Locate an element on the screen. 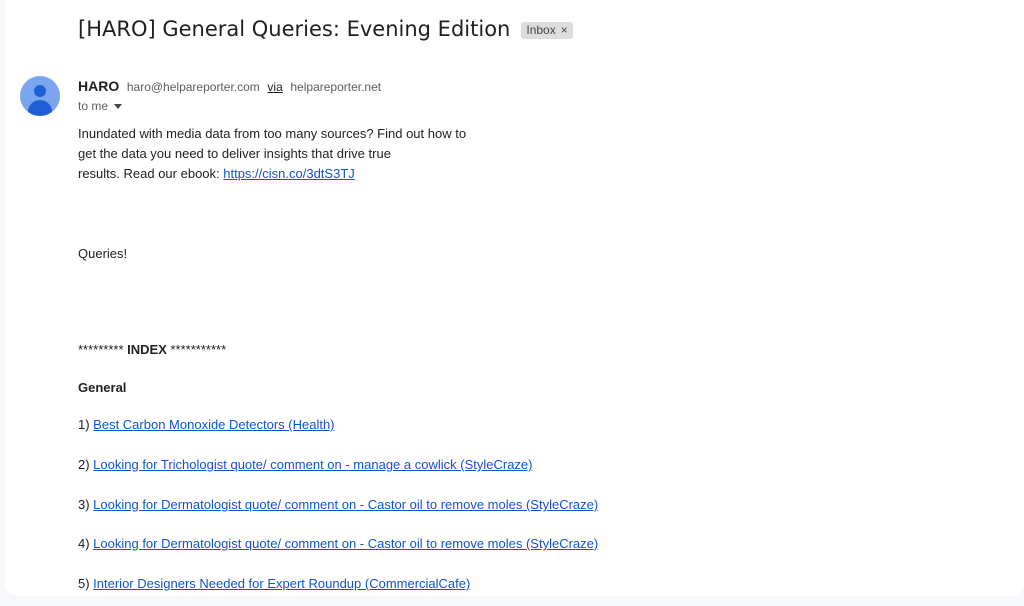 The image size is (1024, 606). list-item-number: 4) is located at coordinates (86, 543).